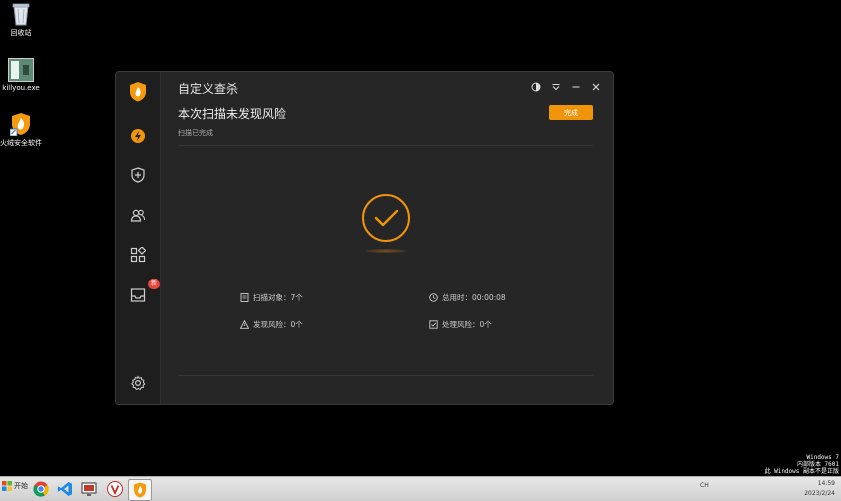 This screenshot has height=501, width=841. What do you see at coordinates (195, 133) in the screenshot?
I see `scan-status-text: 扫描已完成` at bounding box center [195, 133].